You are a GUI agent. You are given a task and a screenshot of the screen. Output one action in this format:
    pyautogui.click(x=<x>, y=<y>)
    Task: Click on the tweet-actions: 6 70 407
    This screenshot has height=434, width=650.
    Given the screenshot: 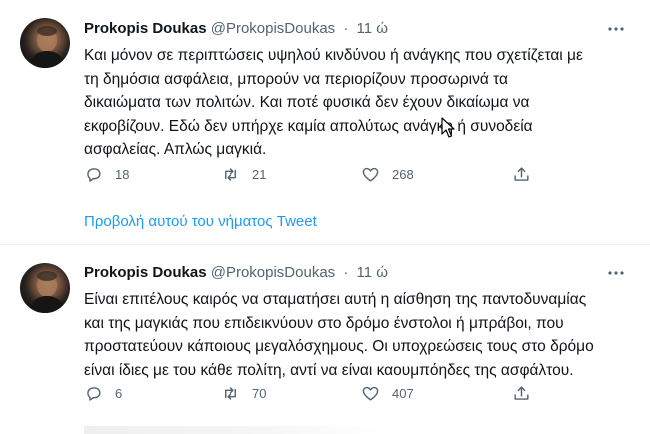 What is the action you would take?
    pyautogui.click(x=314, y=394)
    